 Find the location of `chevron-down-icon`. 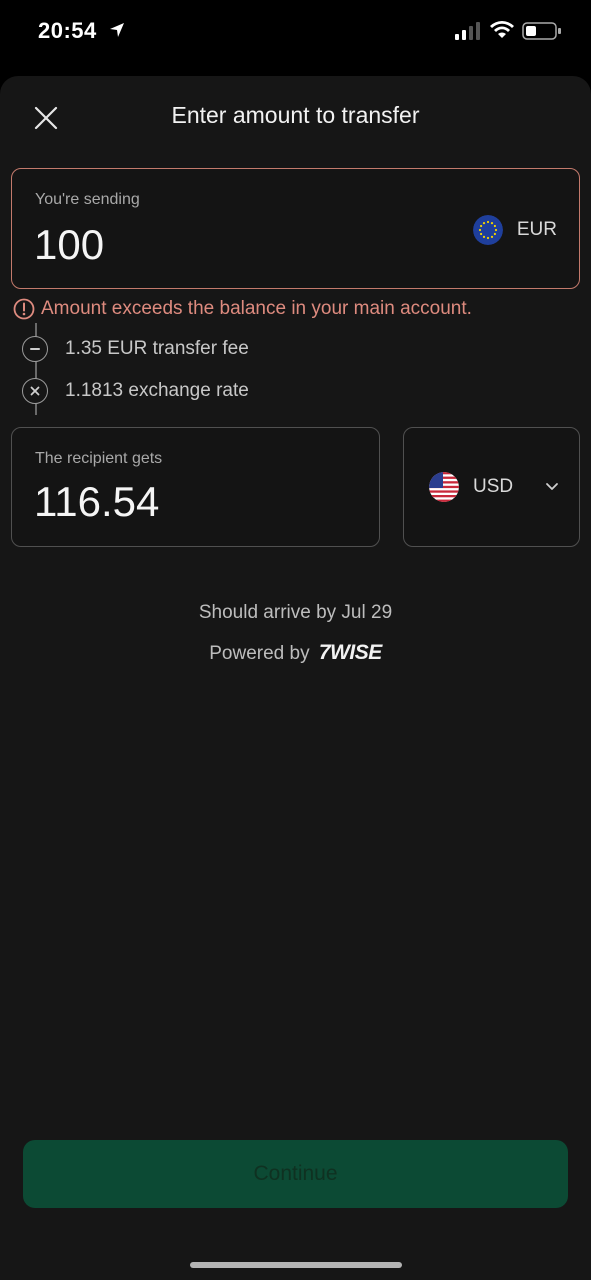

chevron-down-icon is located at coordinates (552, 487).